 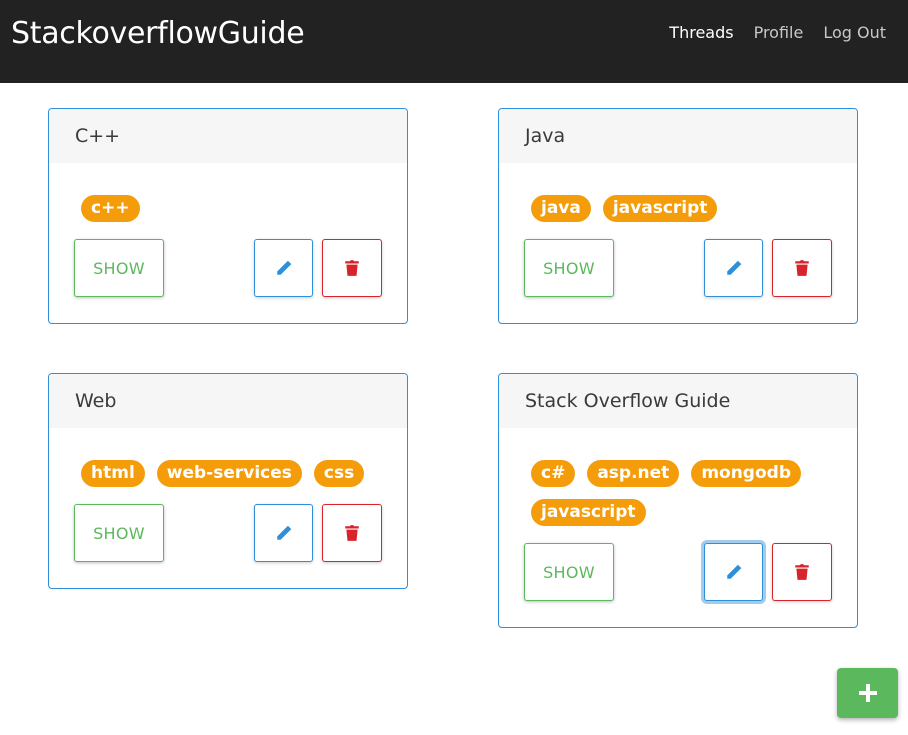 What do you see at coordinates (228, 198) in the screenshot?
I see `tag-list: c++` at bounding box center [228, 198].